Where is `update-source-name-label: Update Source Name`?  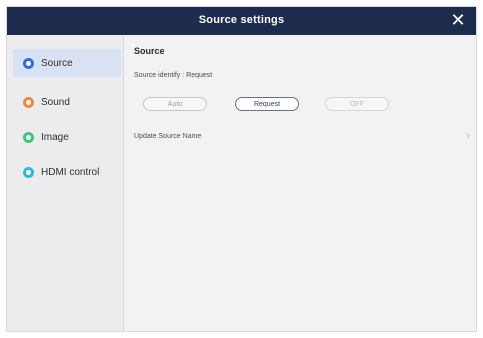 update-source-name-label: Update Source Name is located at coordinates (168, 136).